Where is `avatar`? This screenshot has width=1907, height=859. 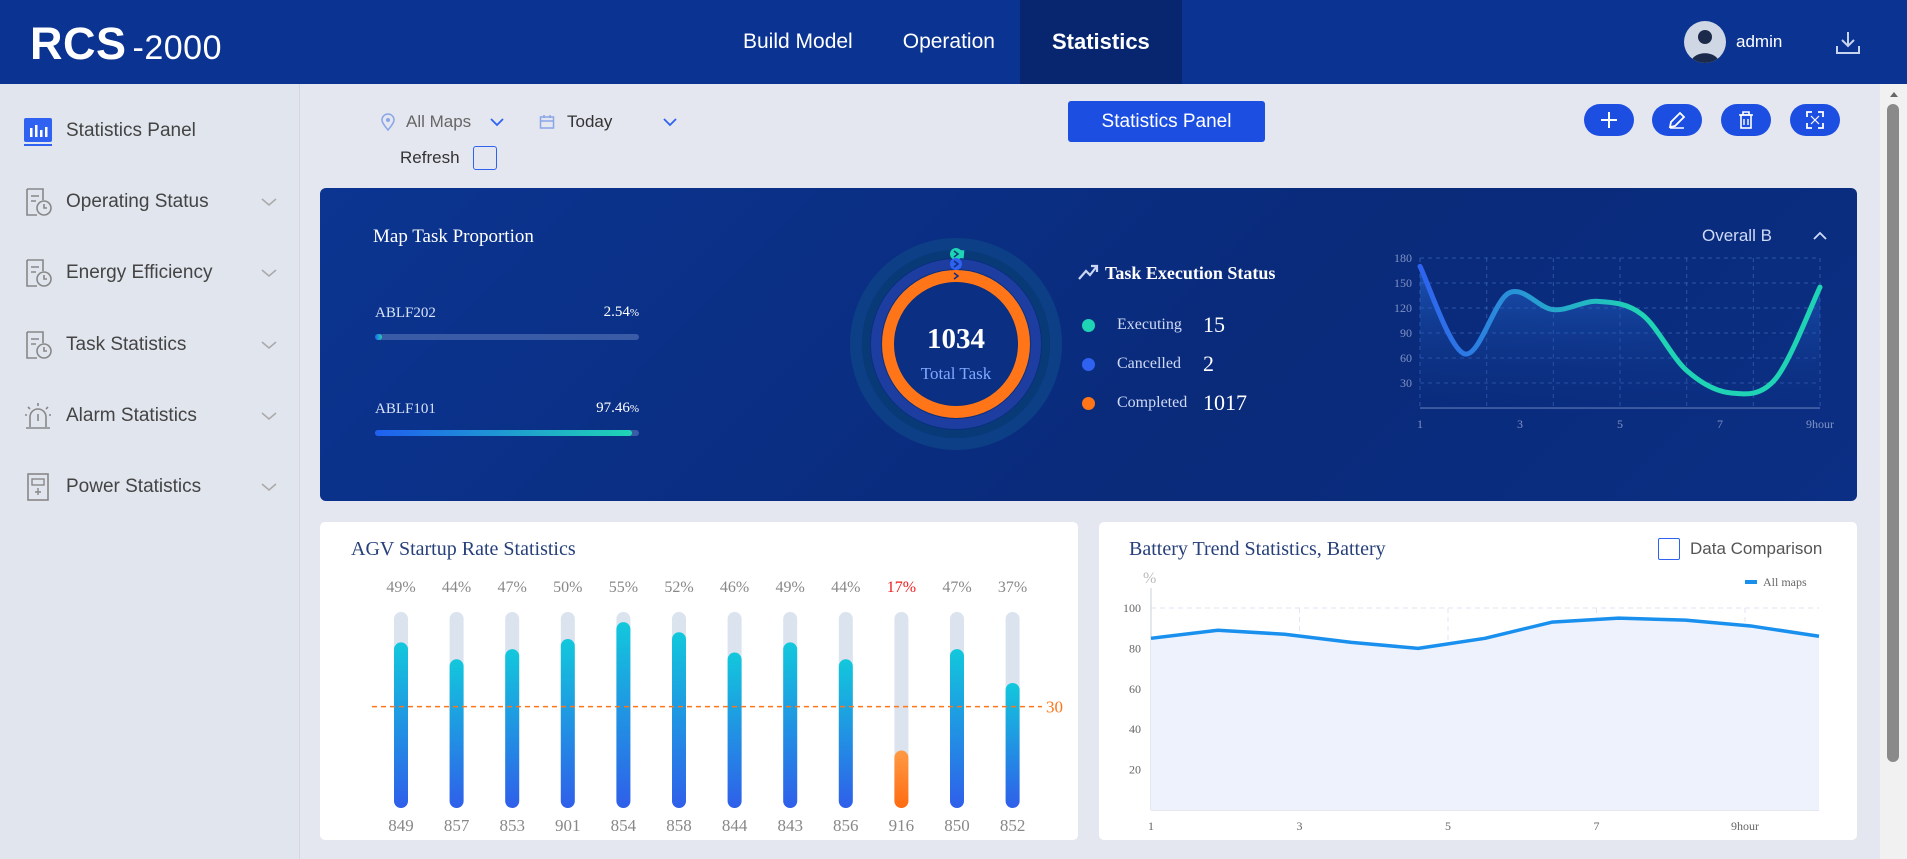
avatar is located at coordinates (1705, 42).